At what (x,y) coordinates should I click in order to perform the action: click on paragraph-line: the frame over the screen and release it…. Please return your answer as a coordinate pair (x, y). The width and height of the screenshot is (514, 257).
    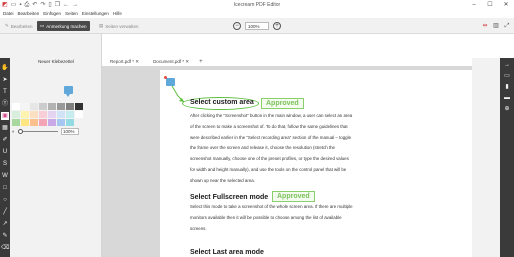
    Looking at the image, I should click on (262, 148).